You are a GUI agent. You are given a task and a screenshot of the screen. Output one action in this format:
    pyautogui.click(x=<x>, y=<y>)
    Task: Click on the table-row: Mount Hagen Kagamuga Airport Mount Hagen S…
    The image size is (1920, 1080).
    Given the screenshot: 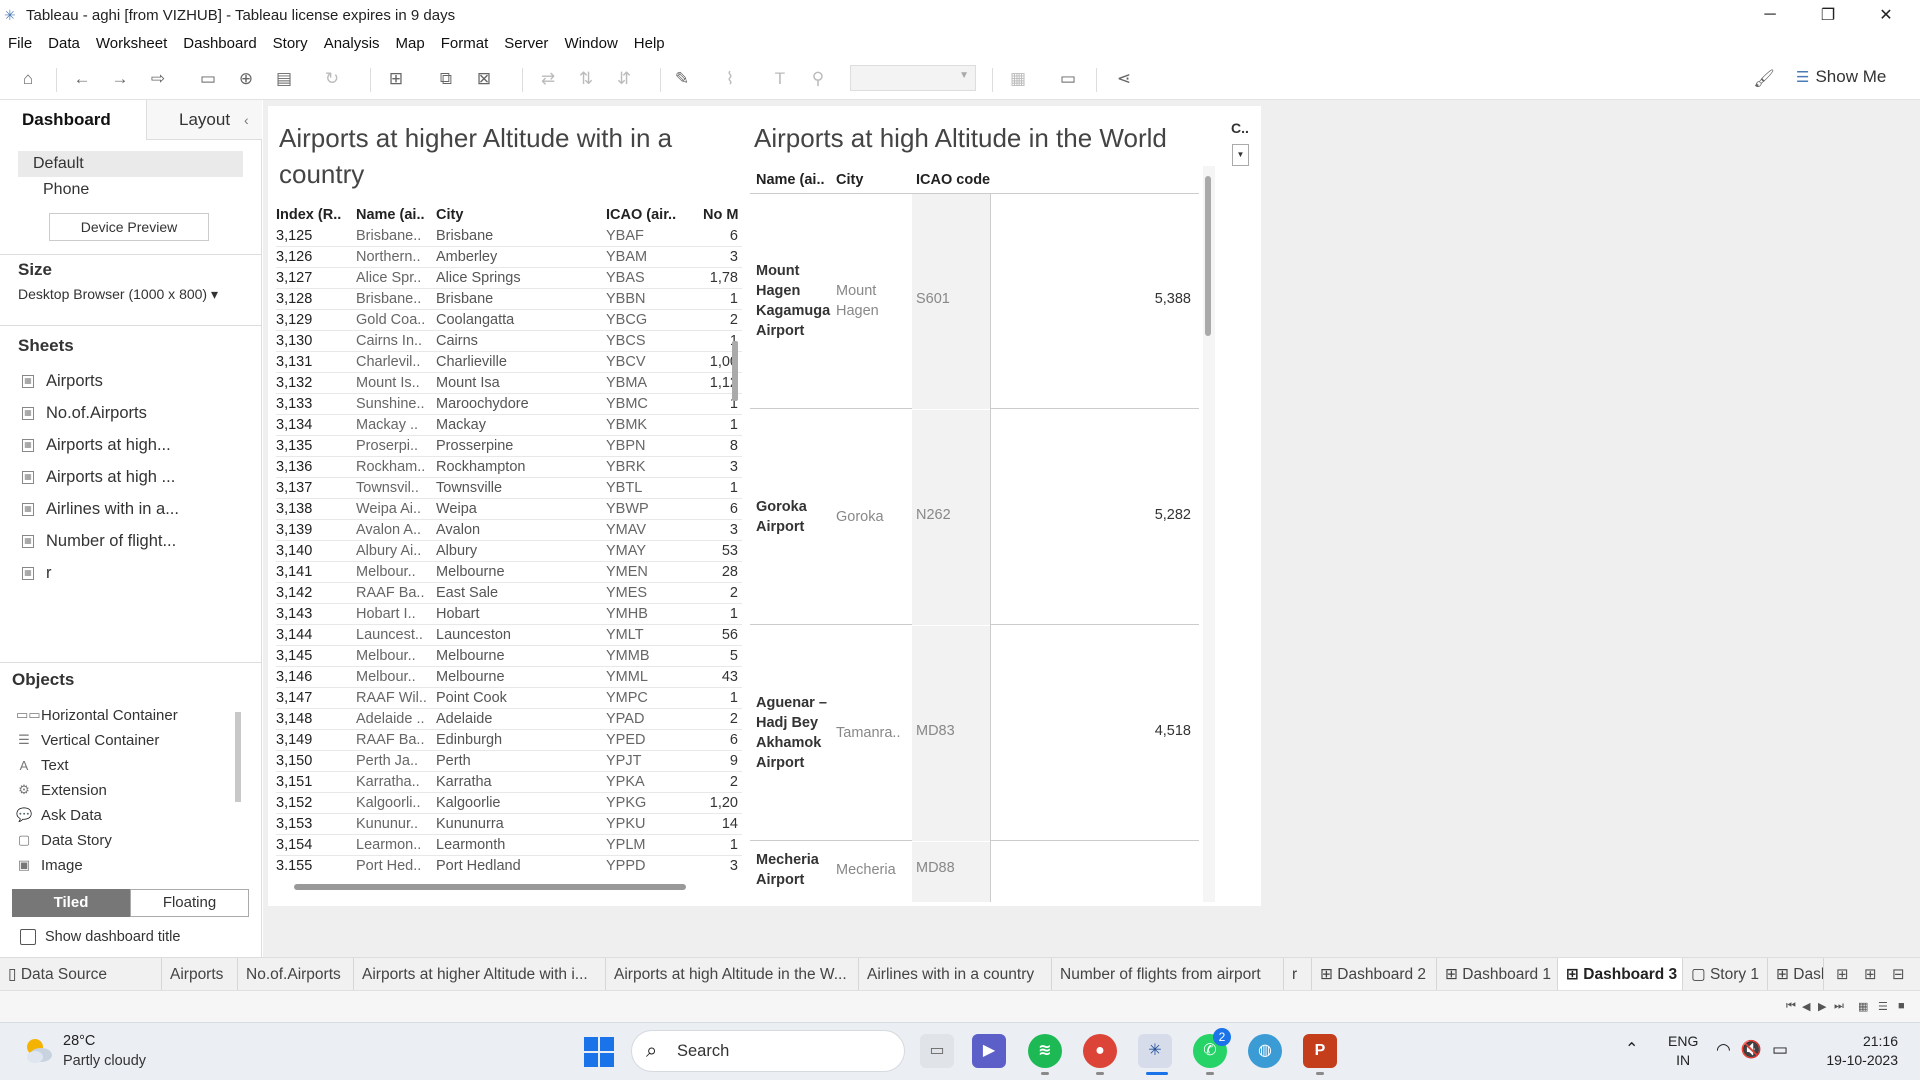 What is the action you would take?
    pyautogui.click(x=974, y=301)
    